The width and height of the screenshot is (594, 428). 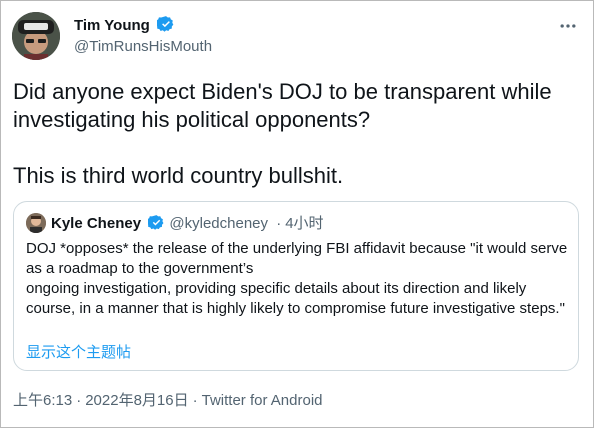 I want to click on author-name-text: Tim Young, so click(x=112, y=25).